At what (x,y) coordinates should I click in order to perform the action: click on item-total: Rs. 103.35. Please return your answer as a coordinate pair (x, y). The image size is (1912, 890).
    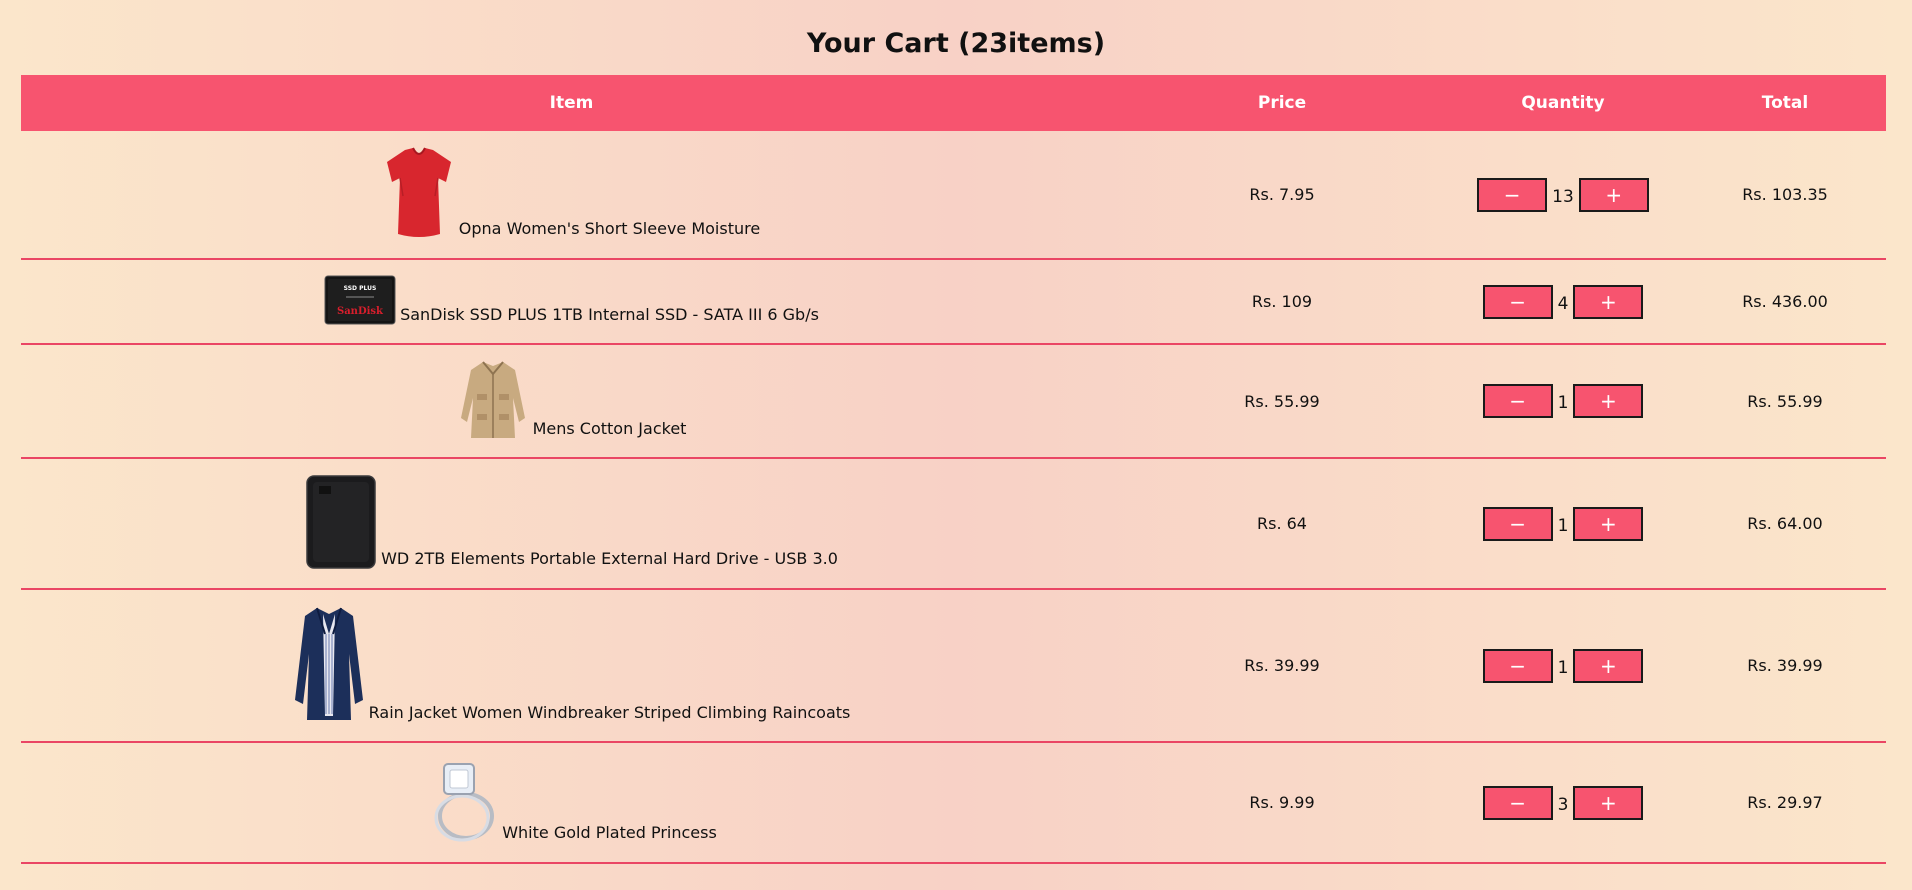
    Looking at the image, I should click on (1785, 194).